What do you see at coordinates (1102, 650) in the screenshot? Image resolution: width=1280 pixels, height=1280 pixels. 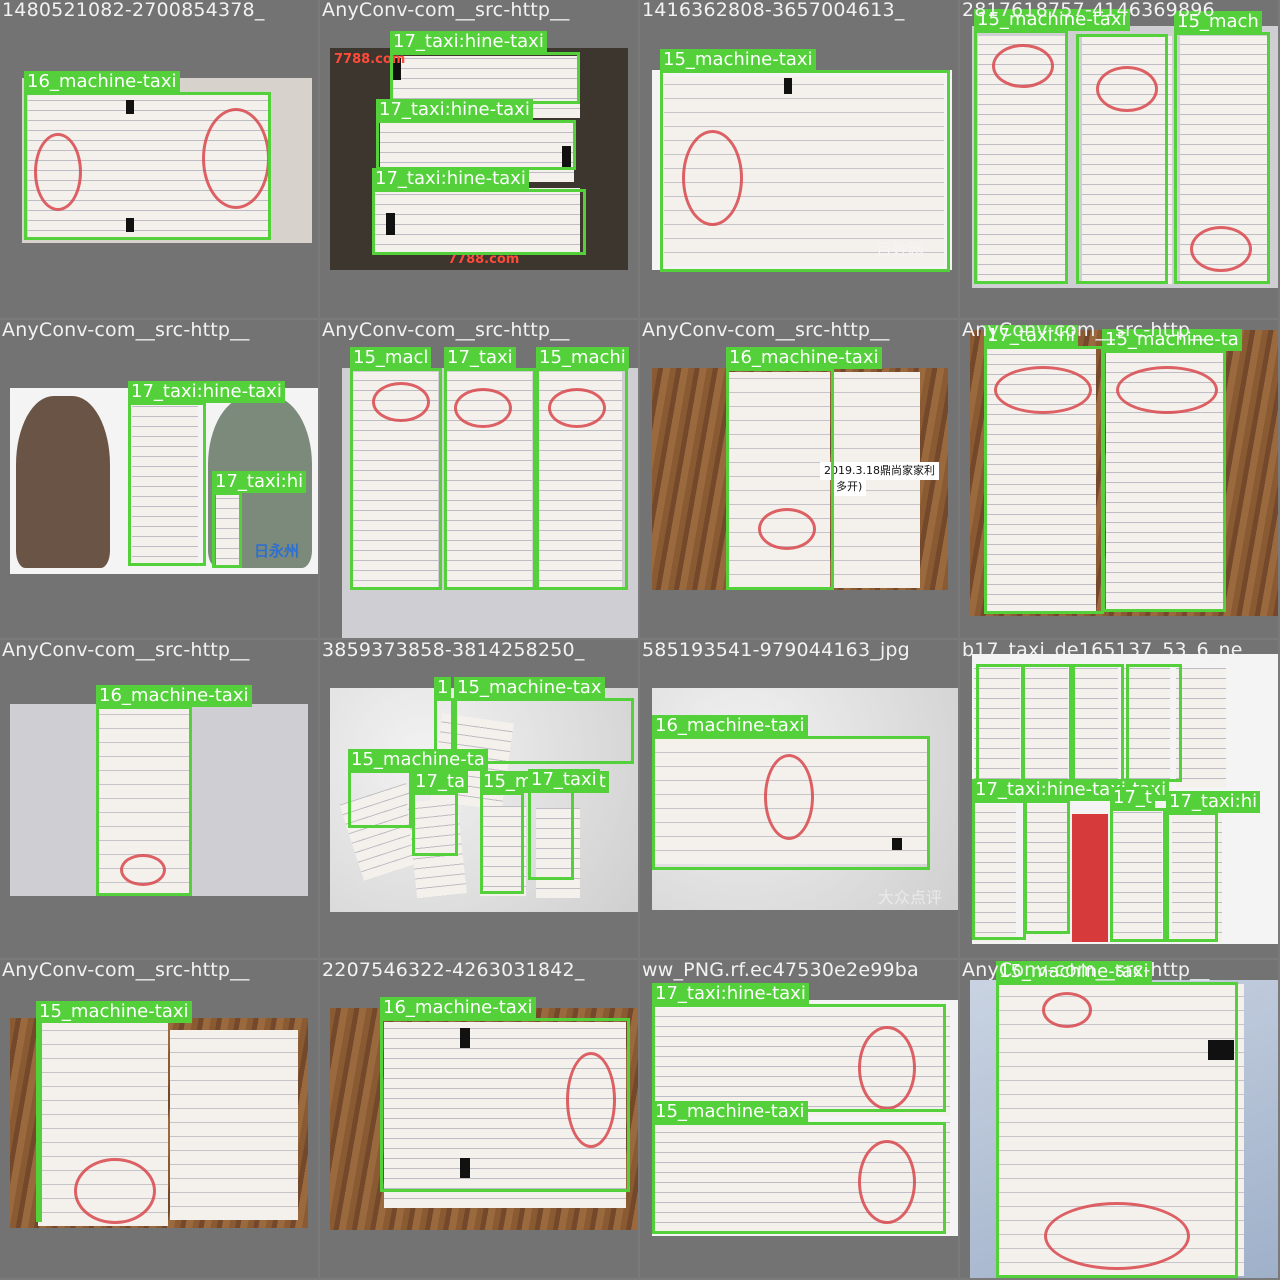 I see `tile-title: b17_taxi_de165137_53_6_ne` at bounding box center [1102, 650].